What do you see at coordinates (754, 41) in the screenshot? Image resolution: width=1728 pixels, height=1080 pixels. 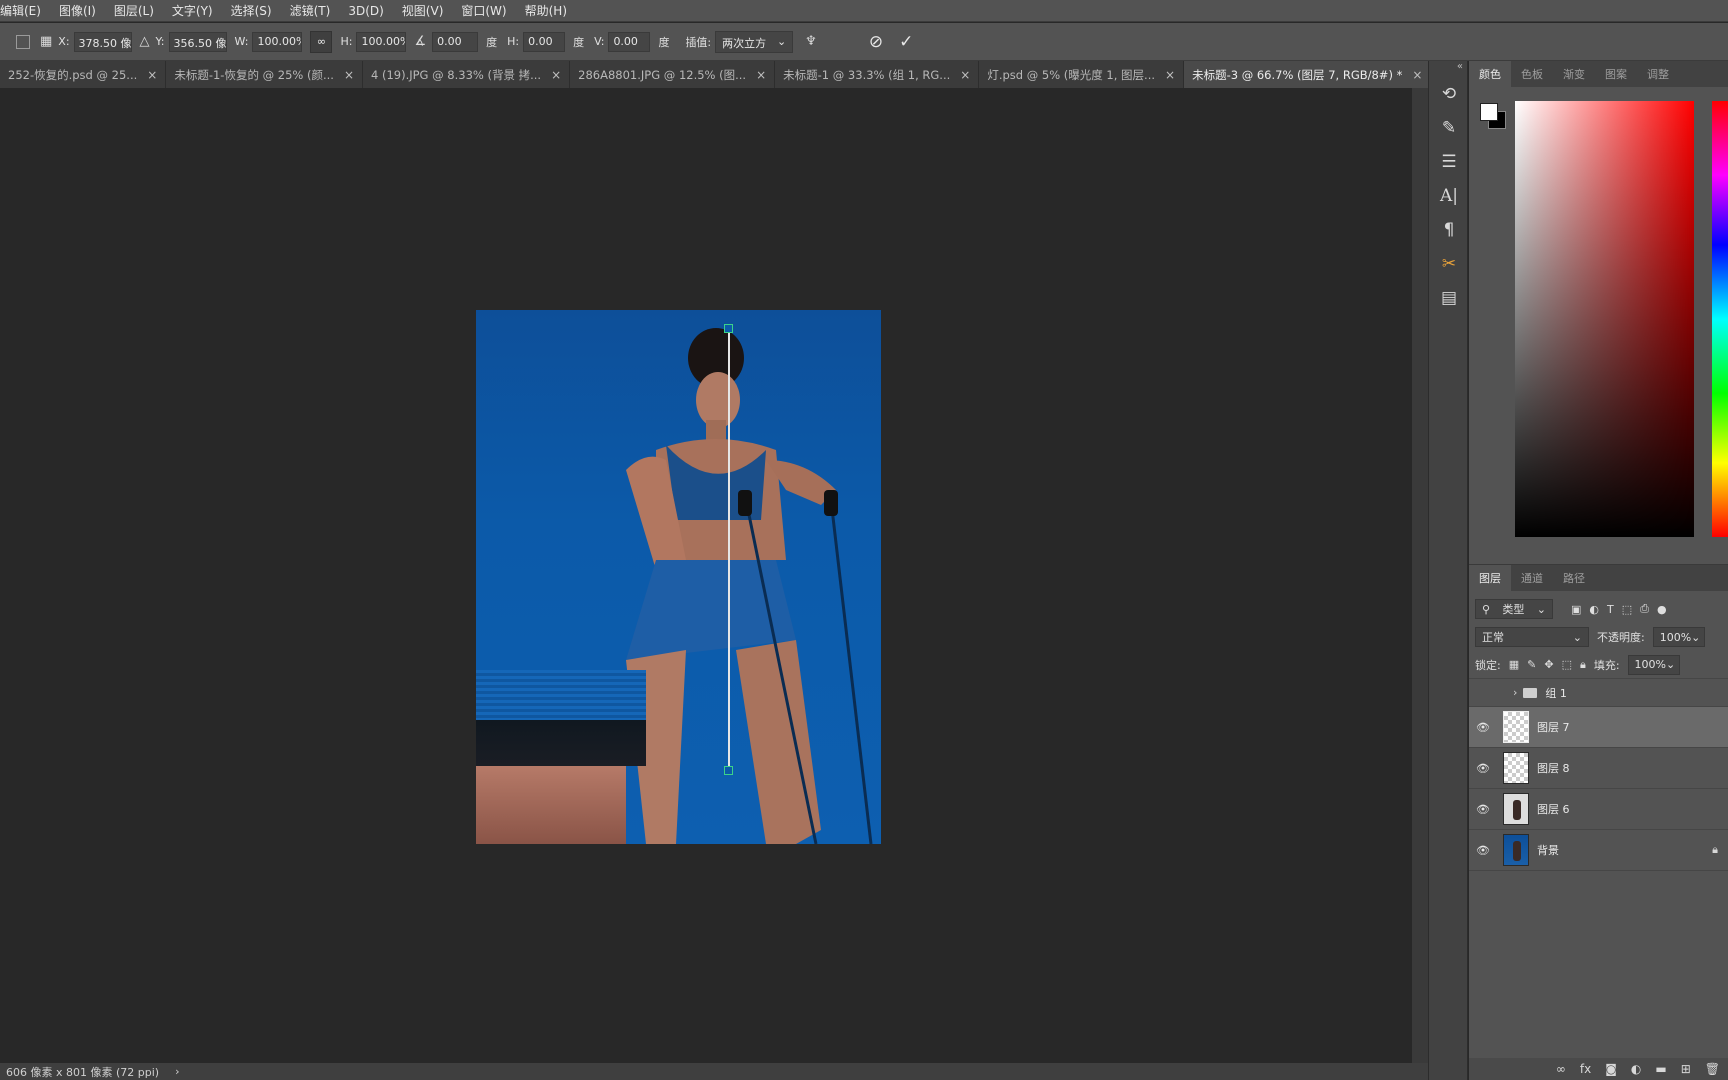 I see `interpolation-select: 两次立方 ⌄` at bounding box center [754, 41].